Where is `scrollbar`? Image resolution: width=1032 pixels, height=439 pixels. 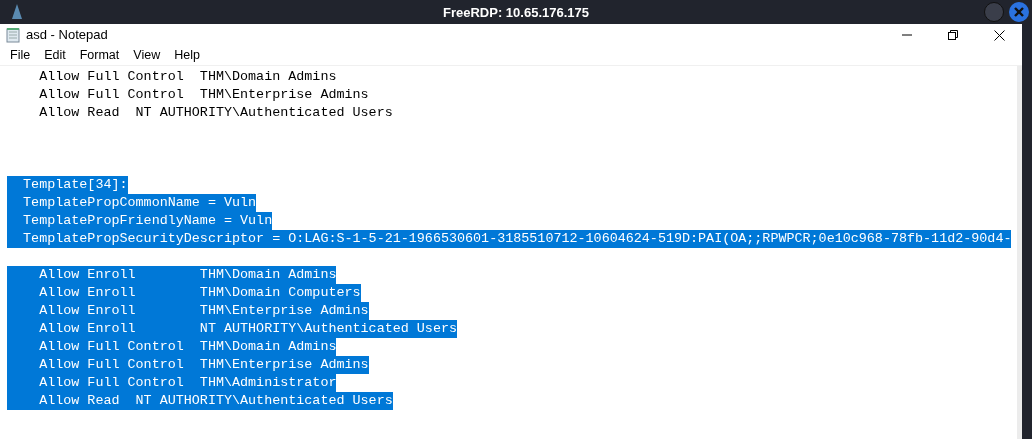 scrollbar is located at coordinates (1019, 252).